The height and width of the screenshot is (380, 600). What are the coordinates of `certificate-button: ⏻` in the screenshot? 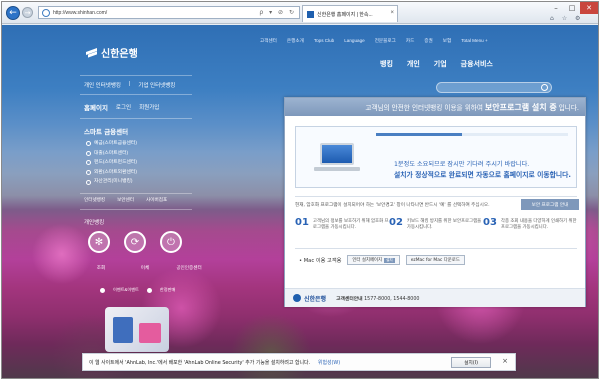 It's located at (171, 242).